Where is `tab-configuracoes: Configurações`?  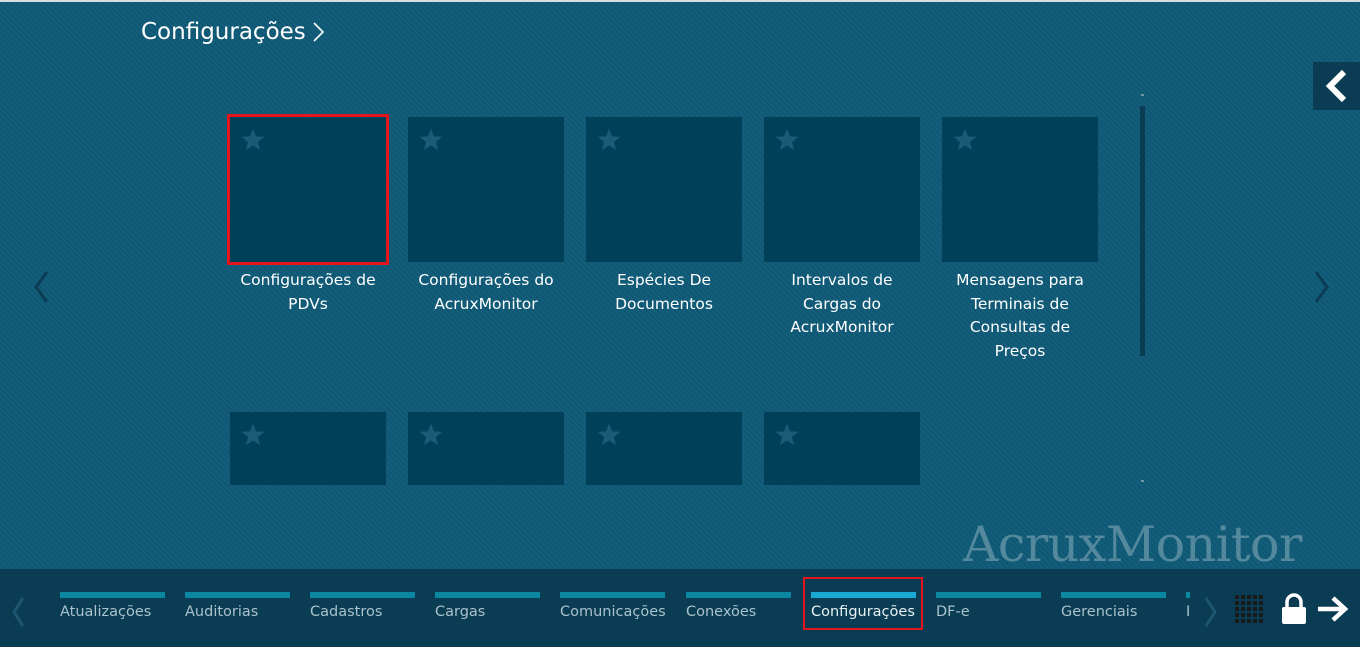 tab-configuracoes: Configurações is located at coordinates (866, 608).